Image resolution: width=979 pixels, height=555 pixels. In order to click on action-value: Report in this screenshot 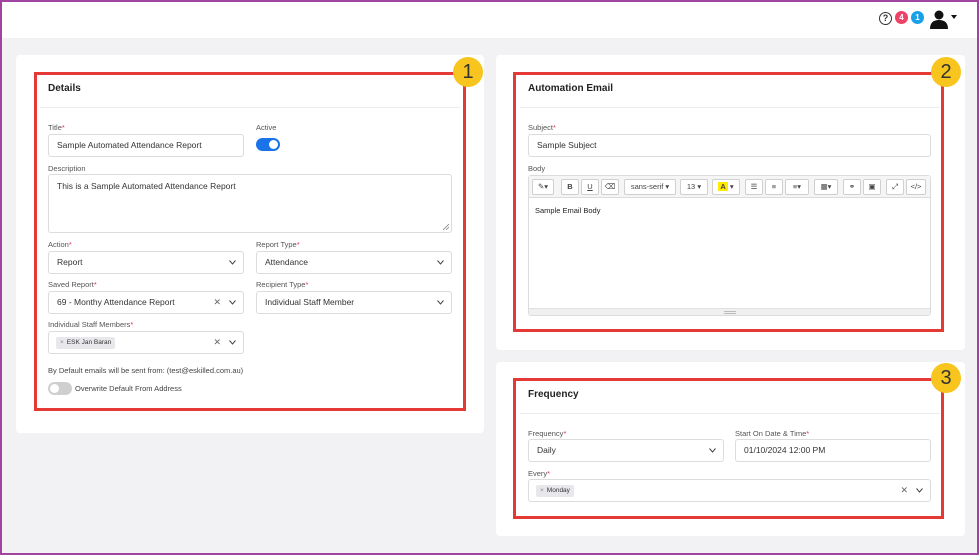, I will do `click(70, 262)`.